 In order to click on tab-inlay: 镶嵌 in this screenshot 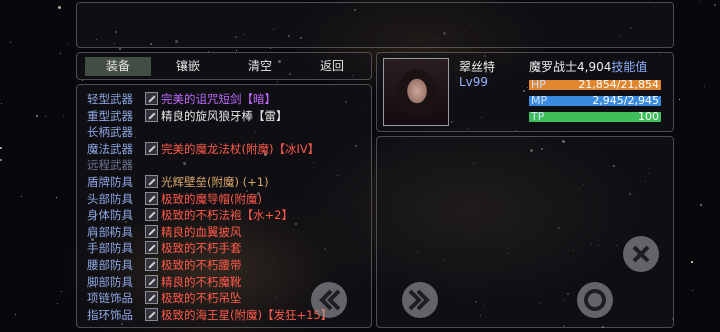, I will do `click(188, 66)`.